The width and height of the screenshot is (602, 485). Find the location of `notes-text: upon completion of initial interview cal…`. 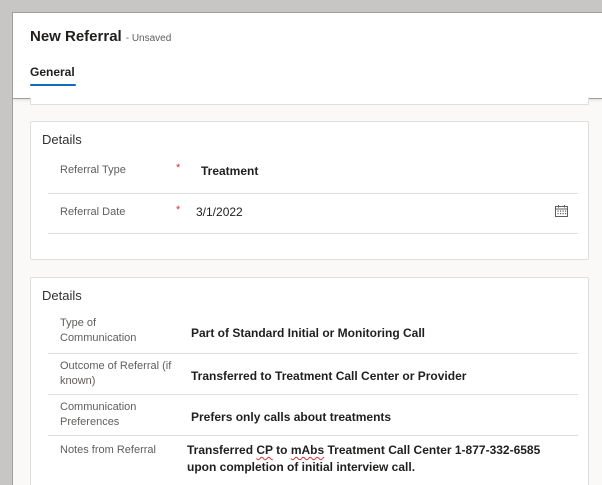

notes-text: upon completion of initial interview cal… is located at coordinates (301, 467).